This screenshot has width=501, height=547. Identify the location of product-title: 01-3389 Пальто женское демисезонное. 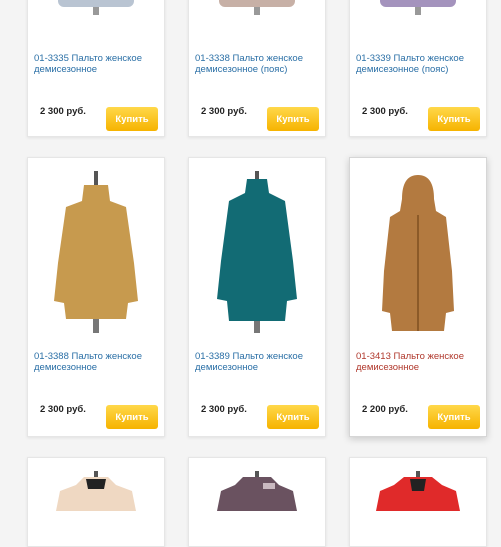
(257, 362).